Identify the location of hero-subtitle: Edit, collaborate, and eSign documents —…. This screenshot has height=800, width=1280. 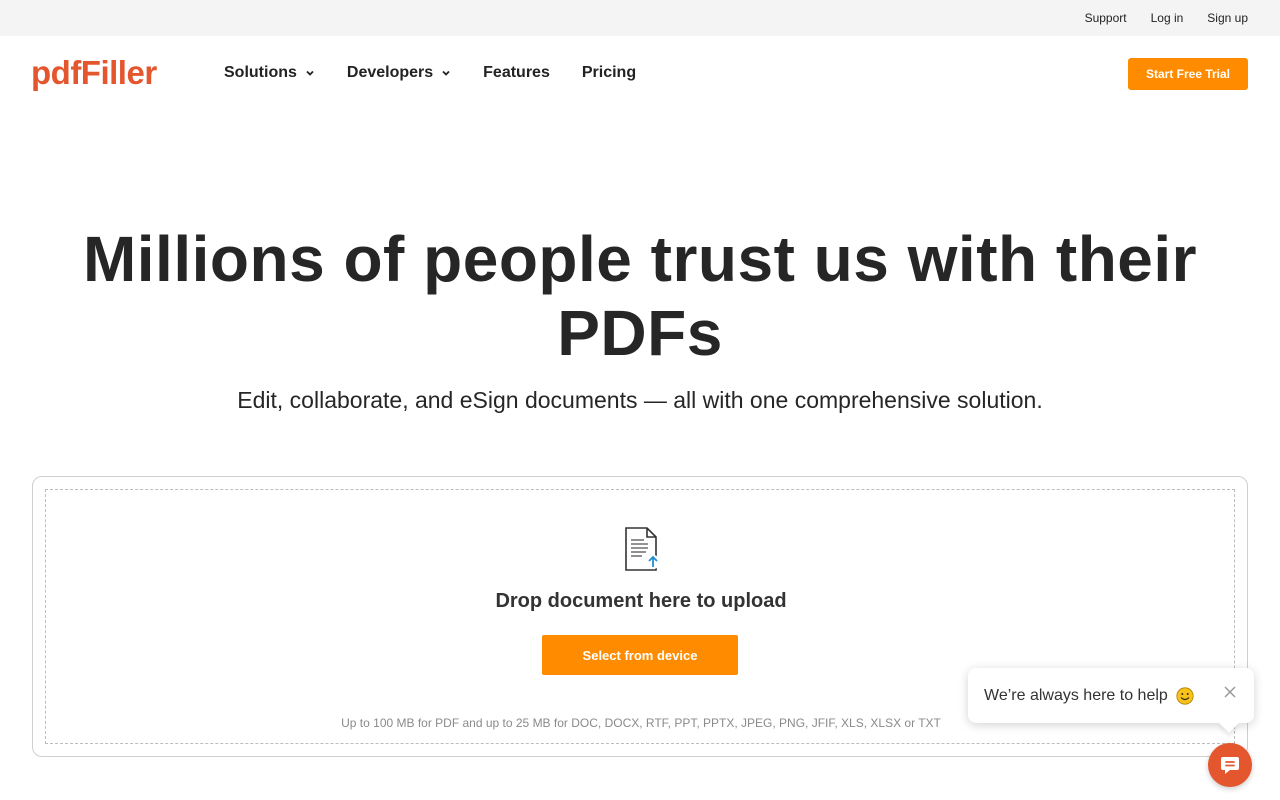
(640, 400).